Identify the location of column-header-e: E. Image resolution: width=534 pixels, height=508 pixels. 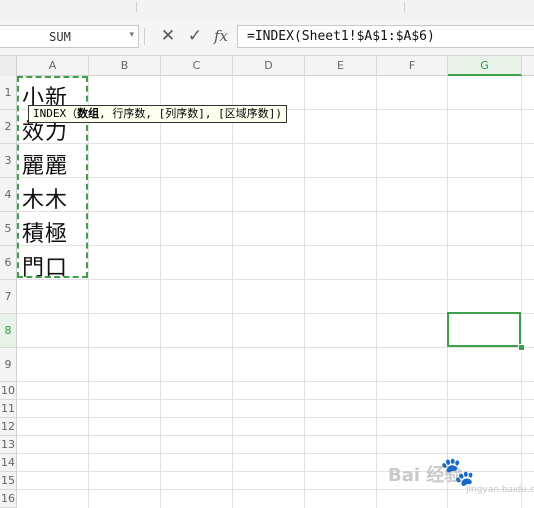
(341, 66).